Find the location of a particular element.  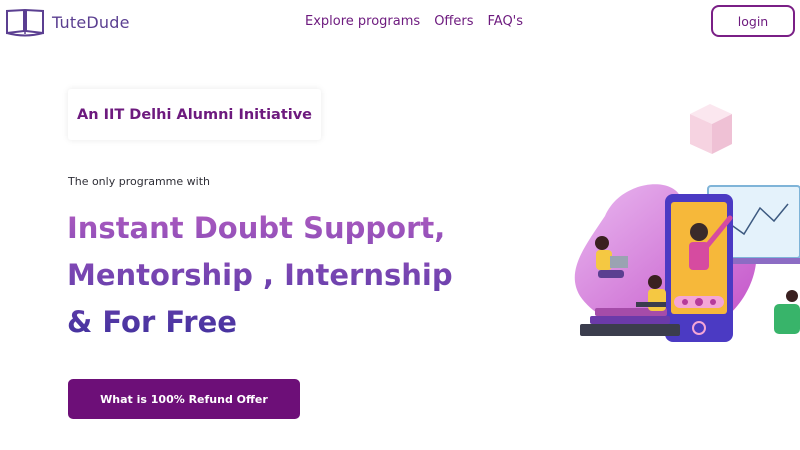

nav-offers: Offers is located at coordinates (453, 21).